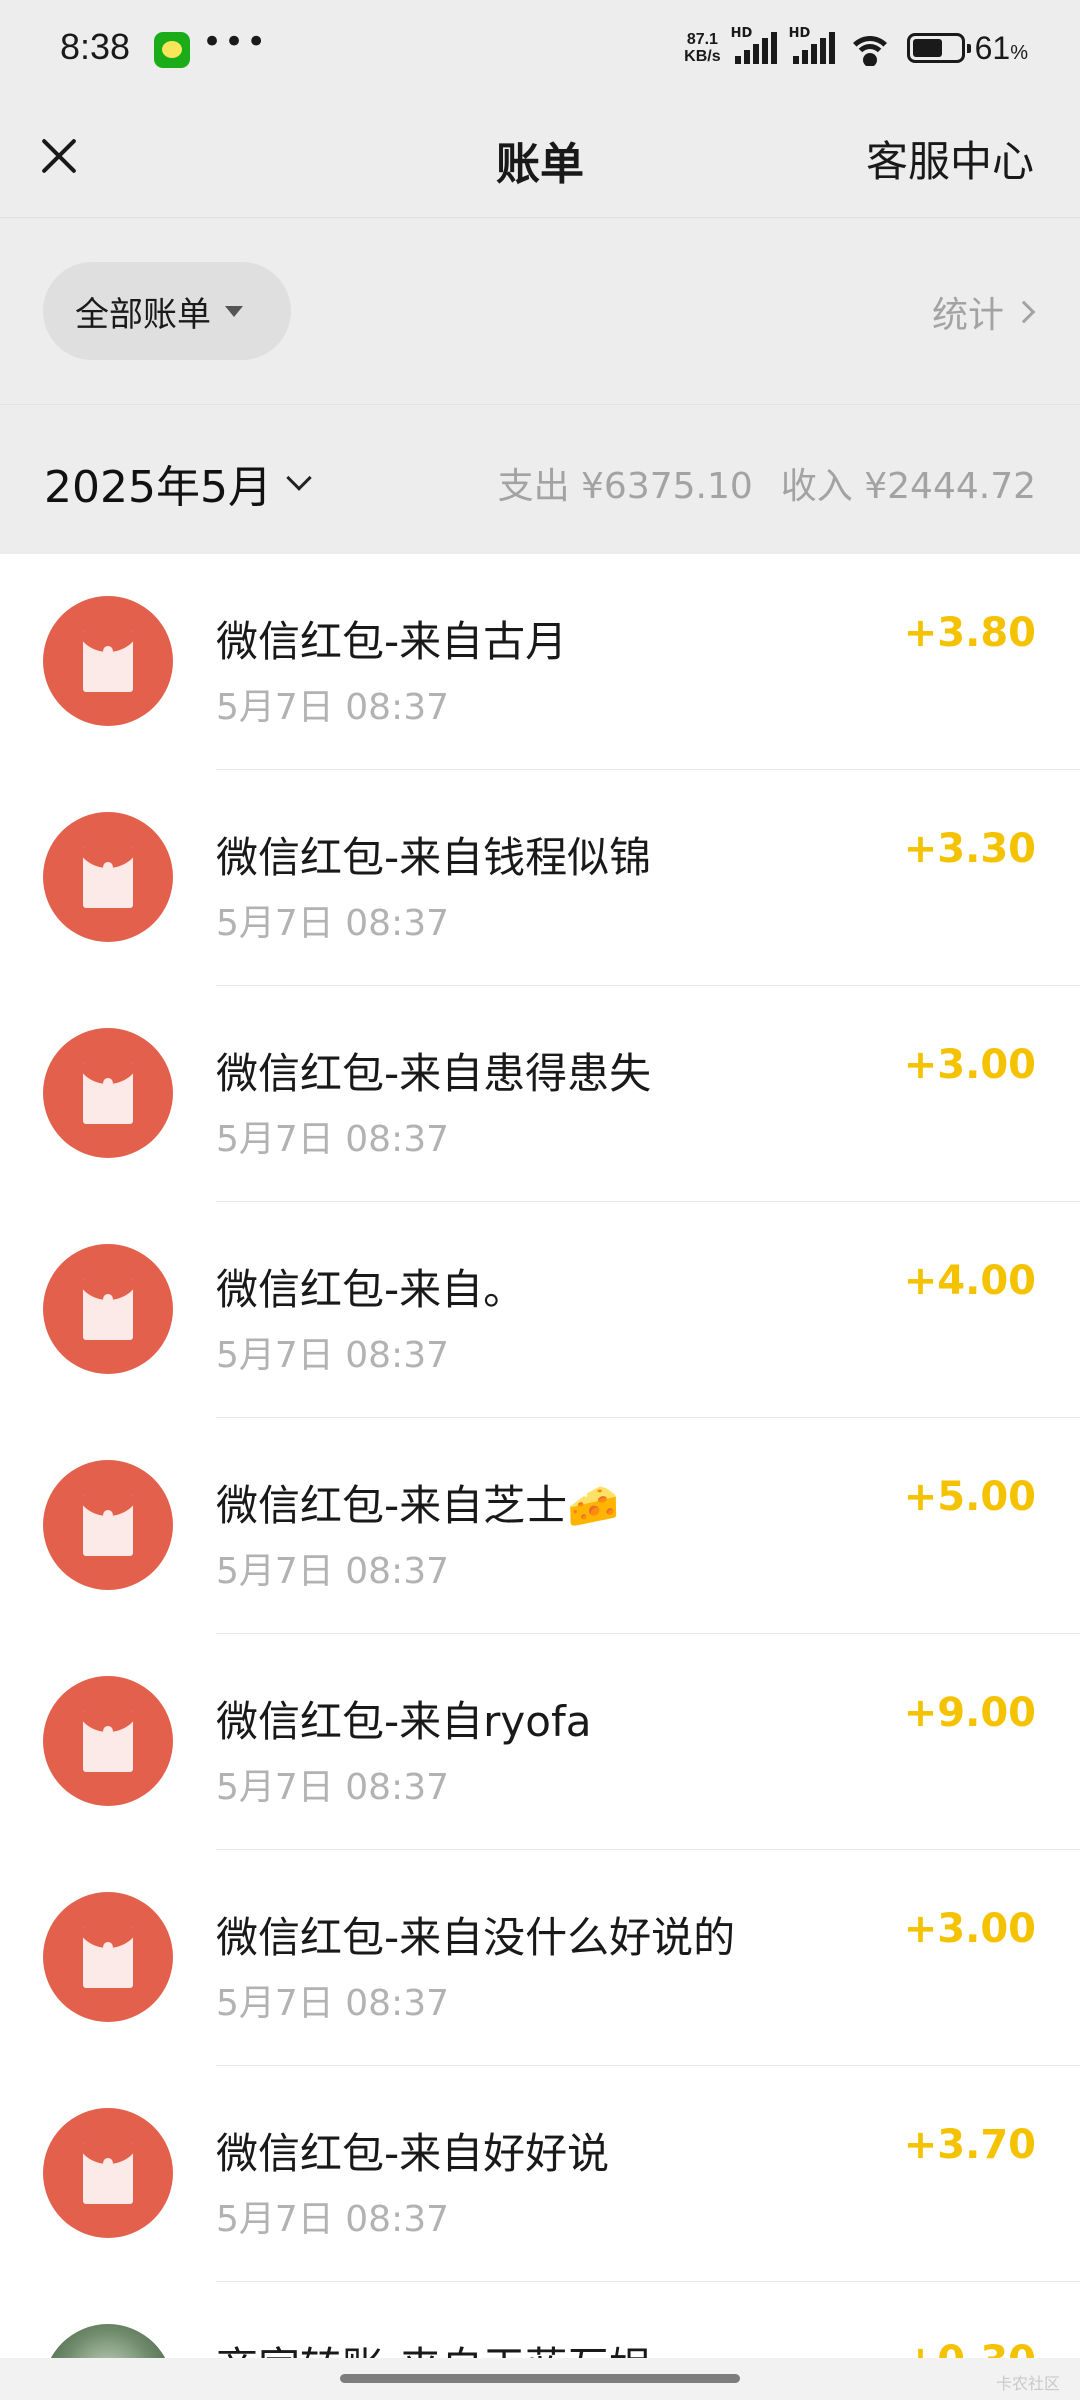 The height and width of the screenshot is (2400, 1080). Describe the element at coordinates (413, 2153) in the screenshot. I see `transaction-title: 微信红包-来自好好说` at that location.